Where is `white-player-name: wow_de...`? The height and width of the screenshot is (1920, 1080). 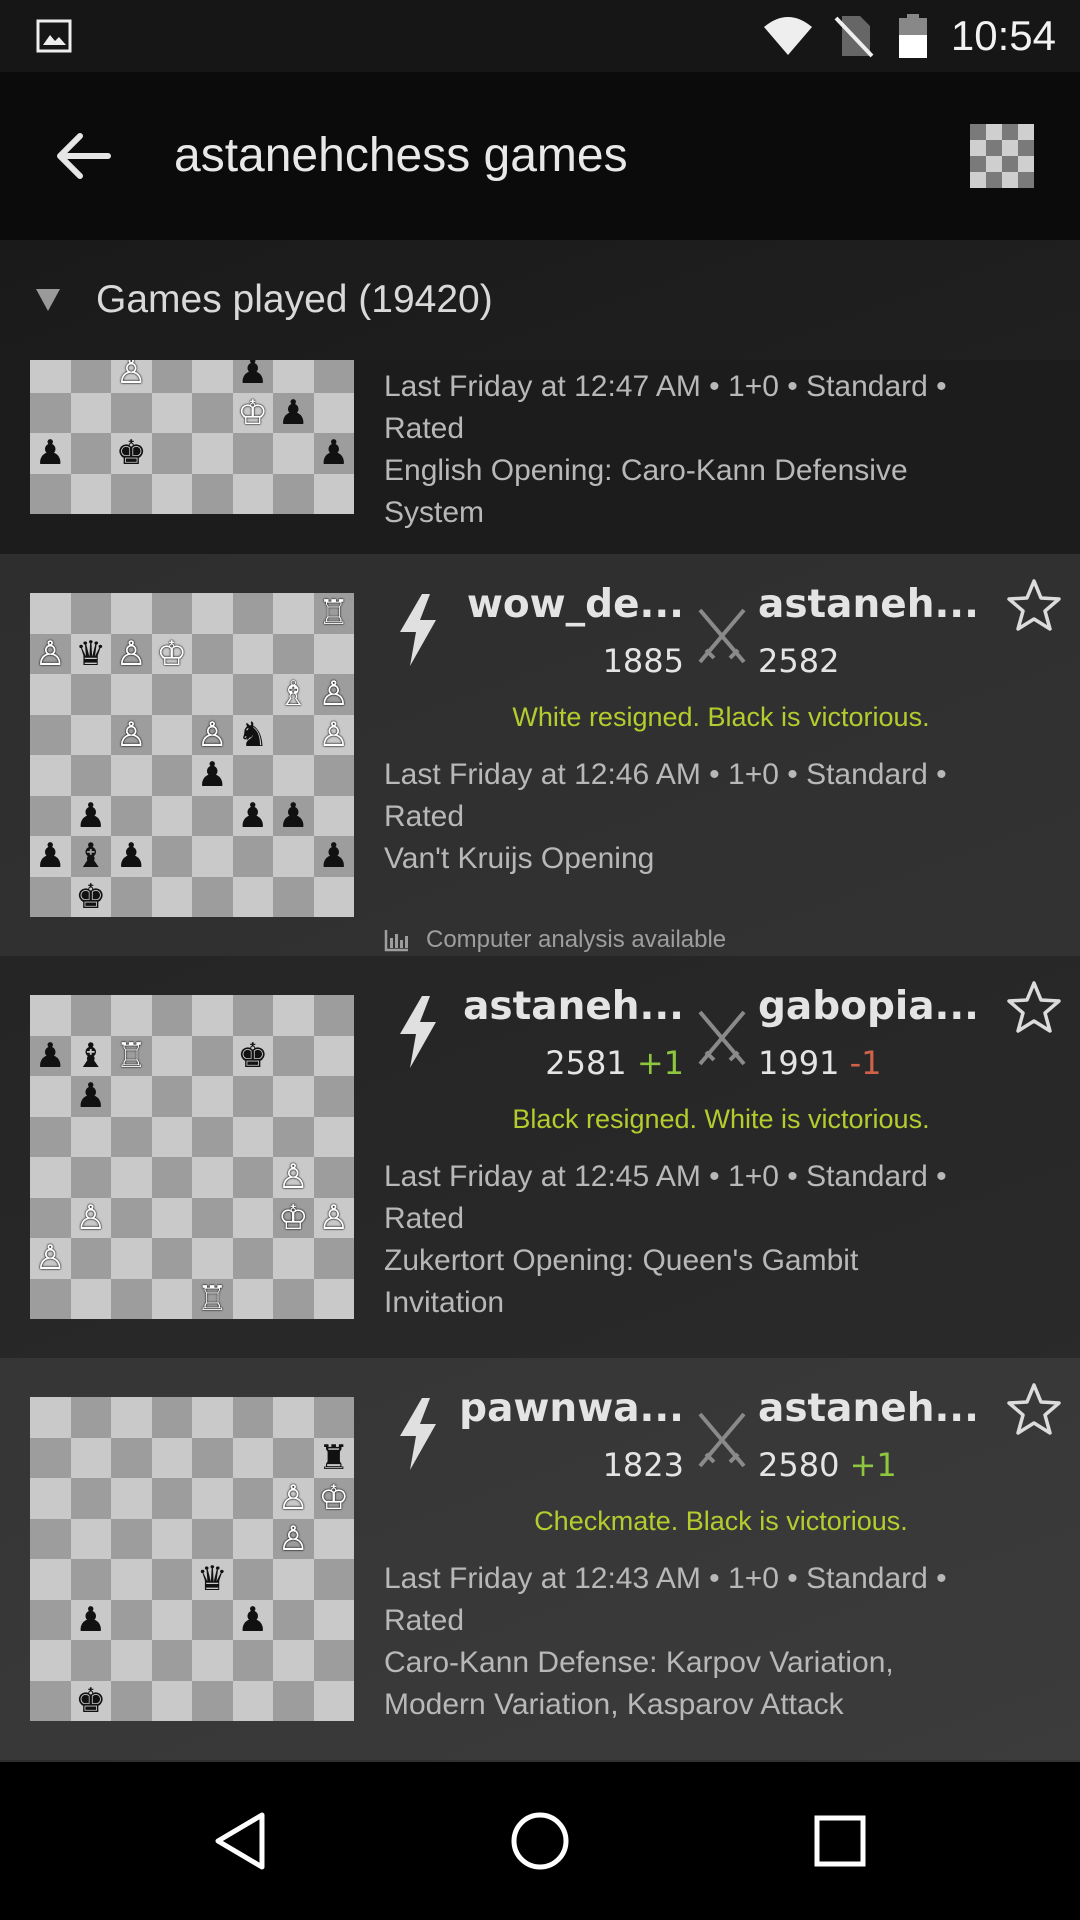 white-player-name: wow_de... is located at coordinates (575, 604).